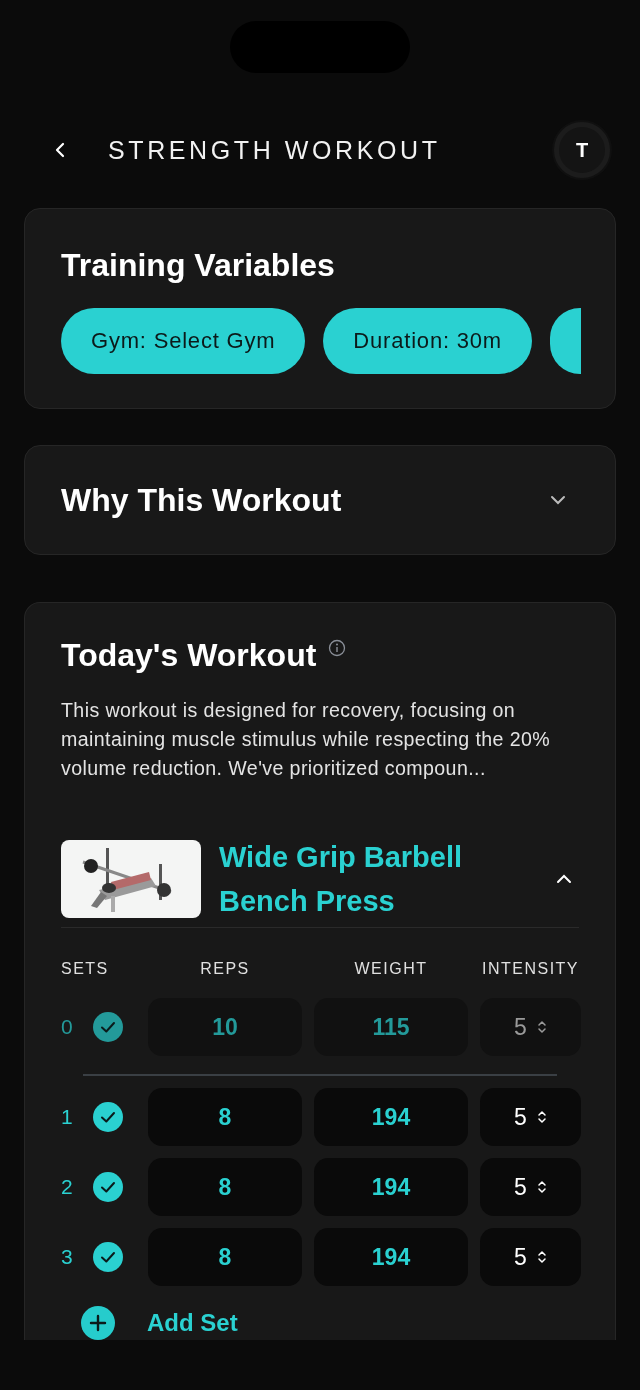 The image size is (640, 1390). I want to click on chevron-icon, so click(564, 879).